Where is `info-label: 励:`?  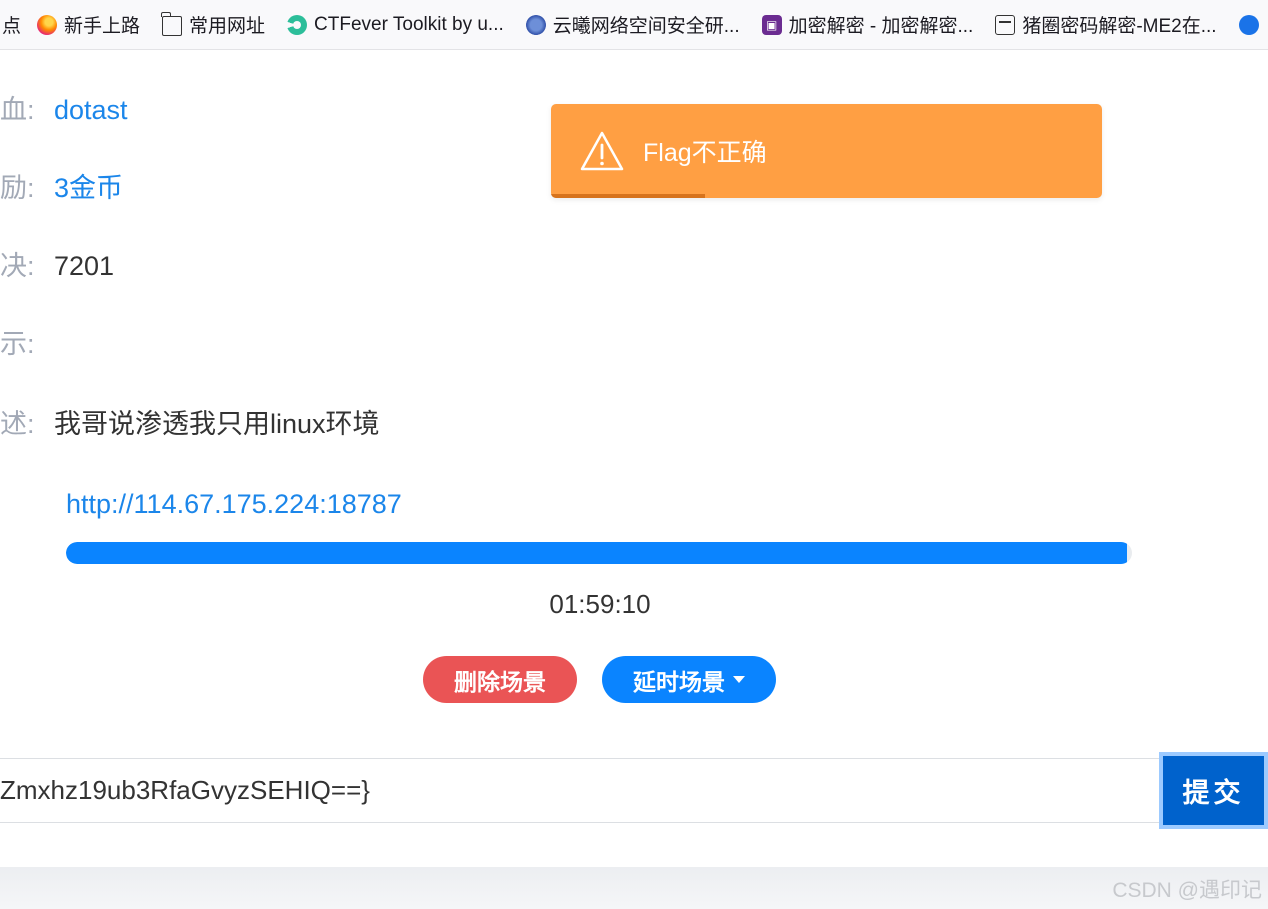 info-label: 励: is located at coordinates (17, 188).